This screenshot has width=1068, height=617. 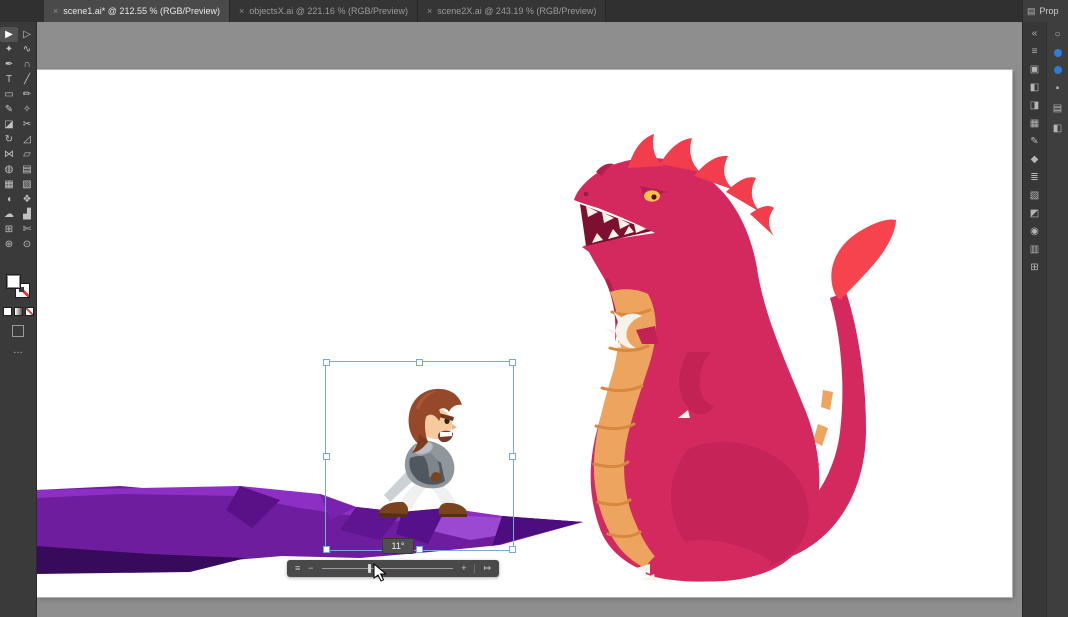 I want to click on rotation-angle-badge: 11°, so click(x=398, y=546).